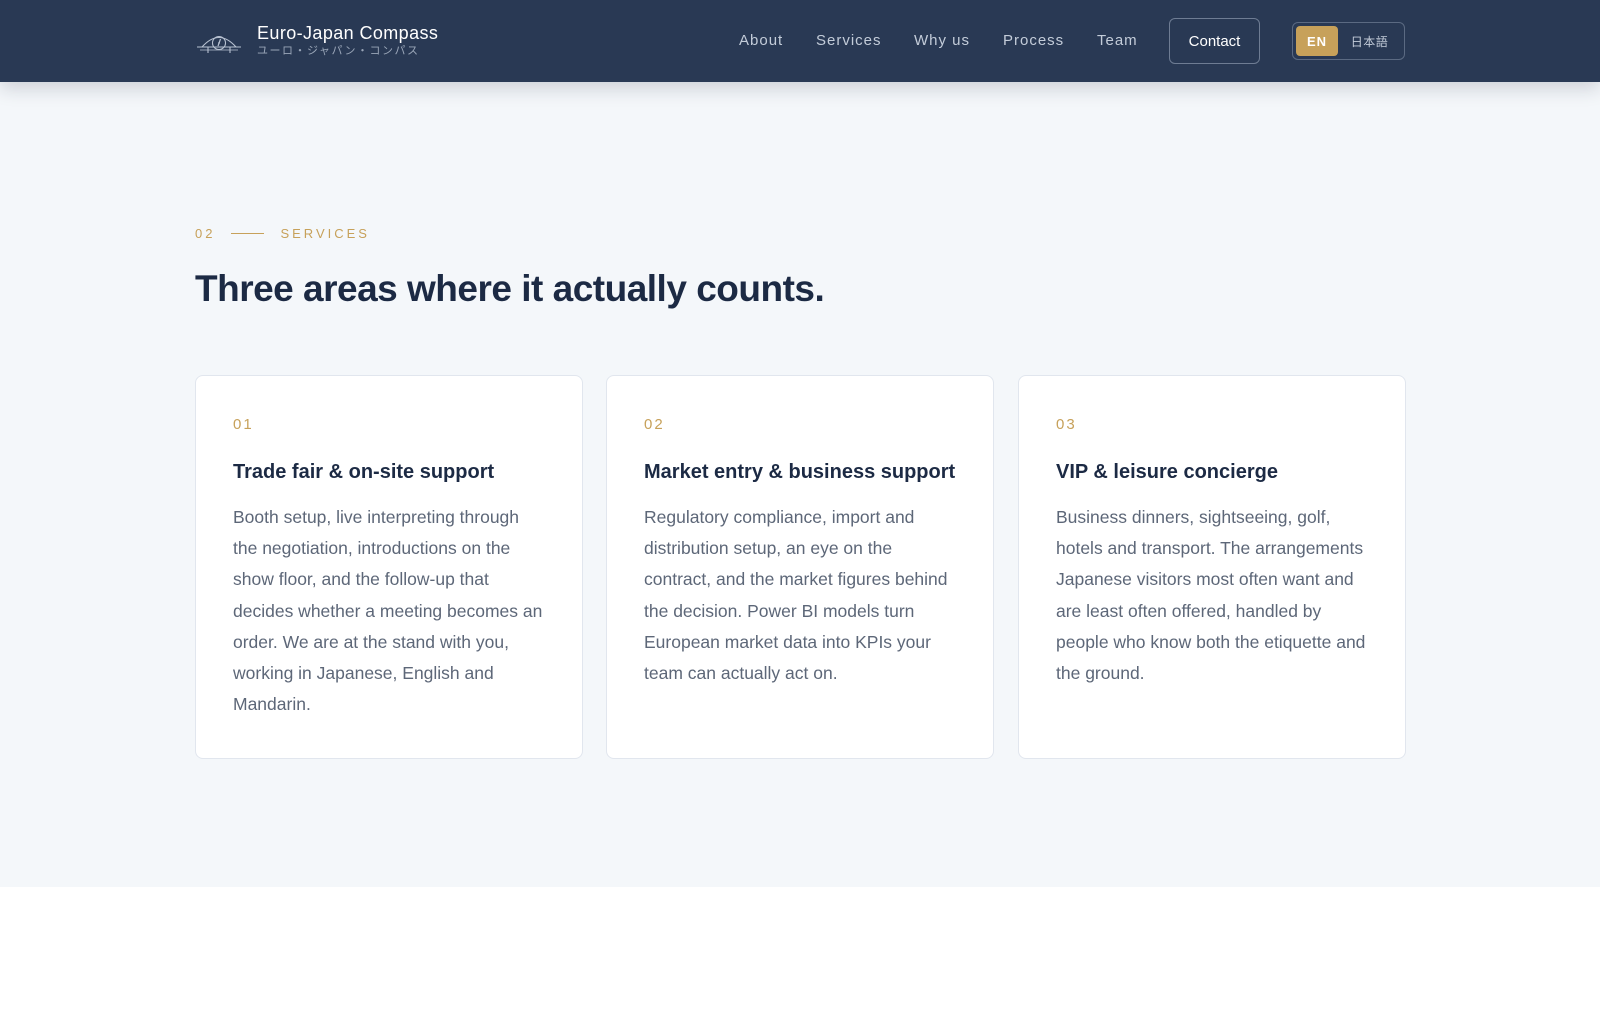  I want to click on brand-name: Euro-Japan Compass, so click(348, 32).